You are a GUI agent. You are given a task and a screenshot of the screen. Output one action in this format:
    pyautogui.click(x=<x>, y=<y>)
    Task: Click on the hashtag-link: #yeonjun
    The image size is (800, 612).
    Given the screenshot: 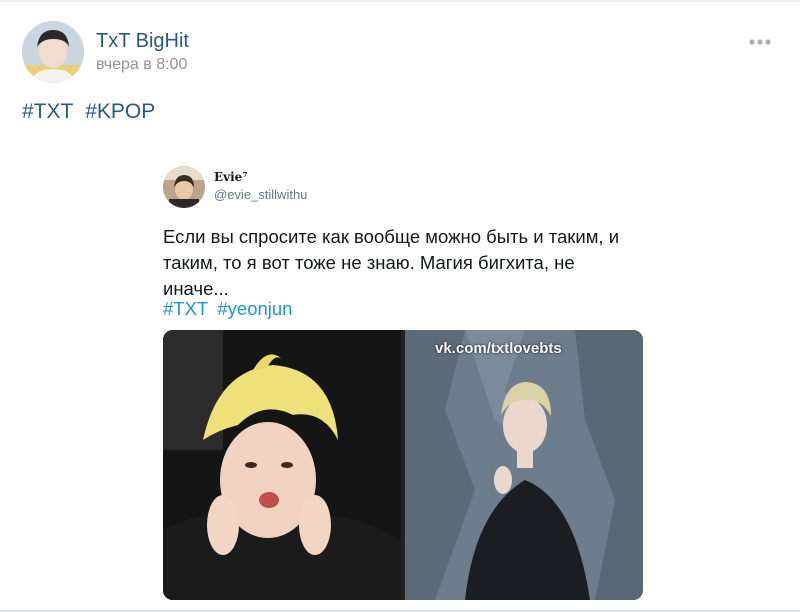 What is the action you would take?
    pyautogui.click(x=254, y=308)
    